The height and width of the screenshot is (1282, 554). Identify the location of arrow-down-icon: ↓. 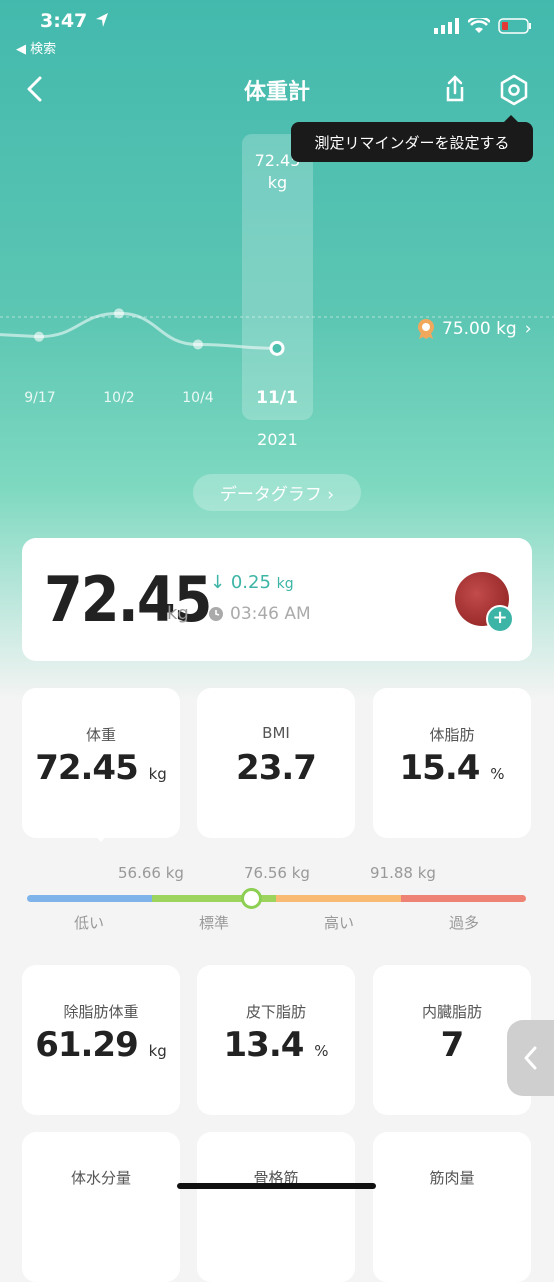
(218, 582).